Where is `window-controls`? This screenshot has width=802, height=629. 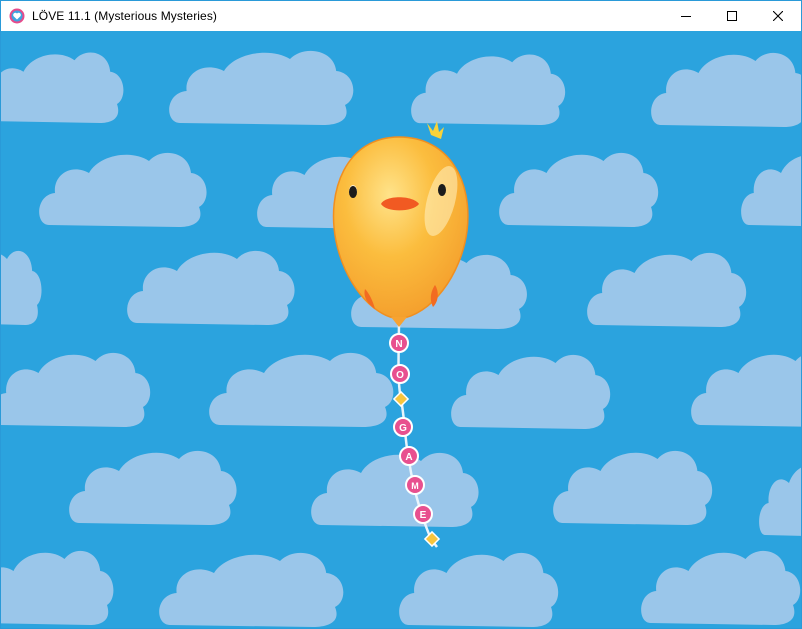 window-controls is located at coordinates (732, 16).